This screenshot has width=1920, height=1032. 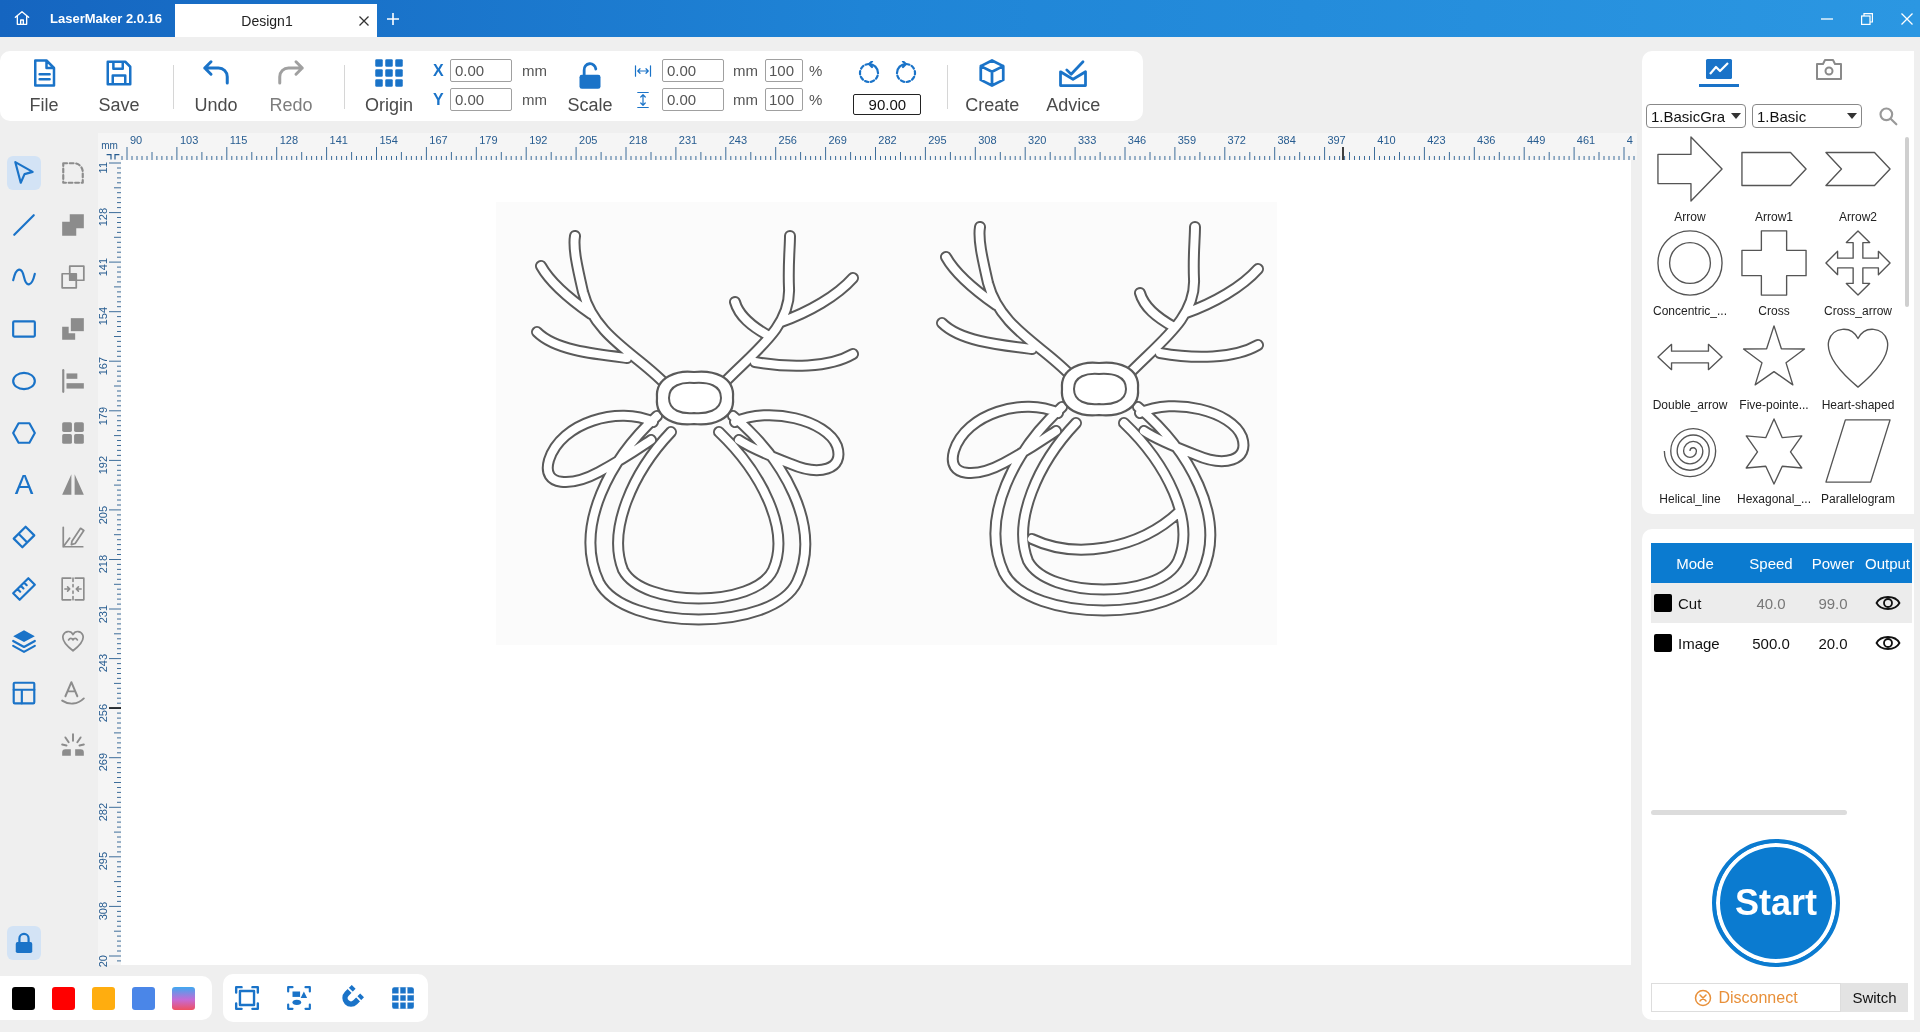 What do you see at coordinates (1696, 116) in the screenshot?
I see `category-dropdown: 1.BasicGra` at bounding box center [1696, 116].